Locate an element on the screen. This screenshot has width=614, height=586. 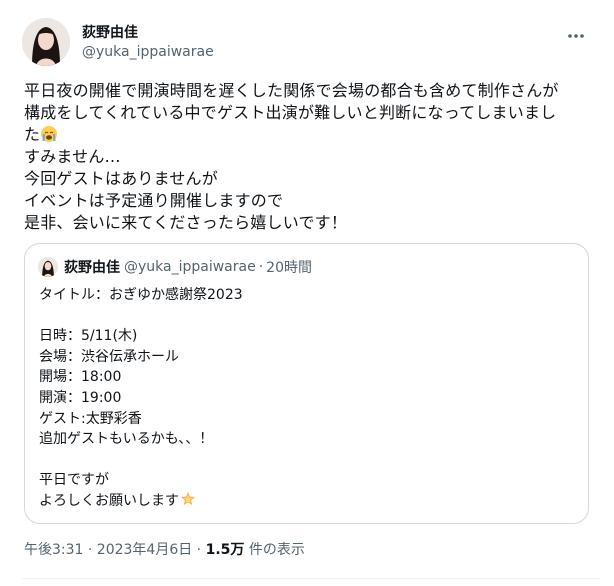
tweet-meta: 午後3:31 · 2023年4月6日 · 1.5万 件の表示 is located at coordinates (164, 550).